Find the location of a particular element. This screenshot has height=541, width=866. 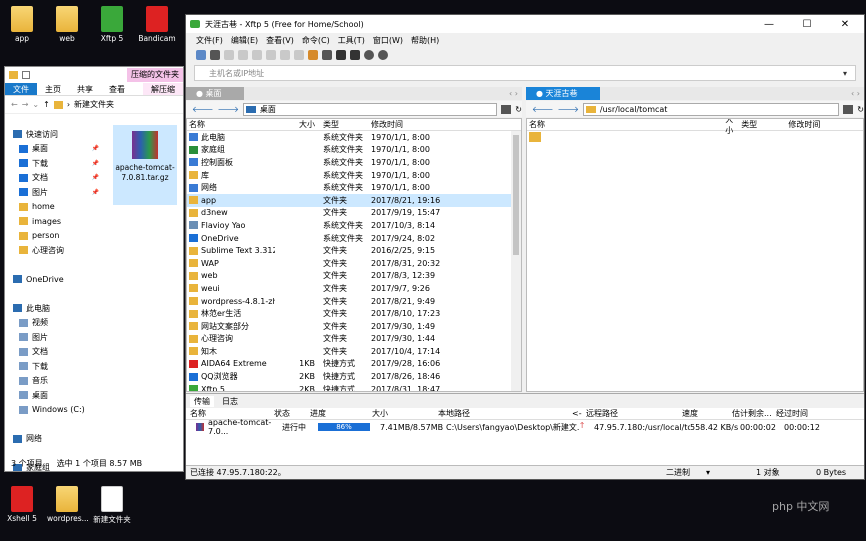

nav-item: 文档 is located at coordinates (54, 352).